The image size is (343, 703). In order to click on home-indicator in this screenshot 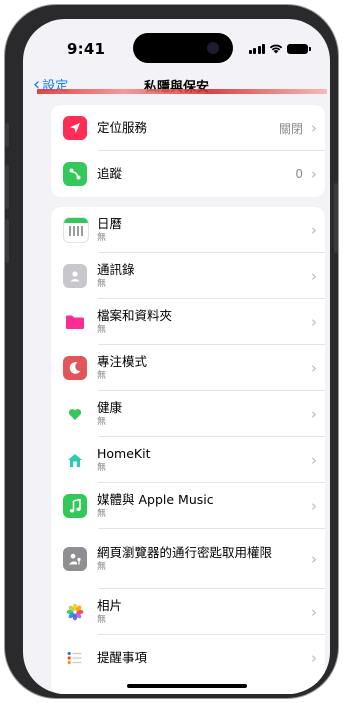, I will do `click(187, 686)`.